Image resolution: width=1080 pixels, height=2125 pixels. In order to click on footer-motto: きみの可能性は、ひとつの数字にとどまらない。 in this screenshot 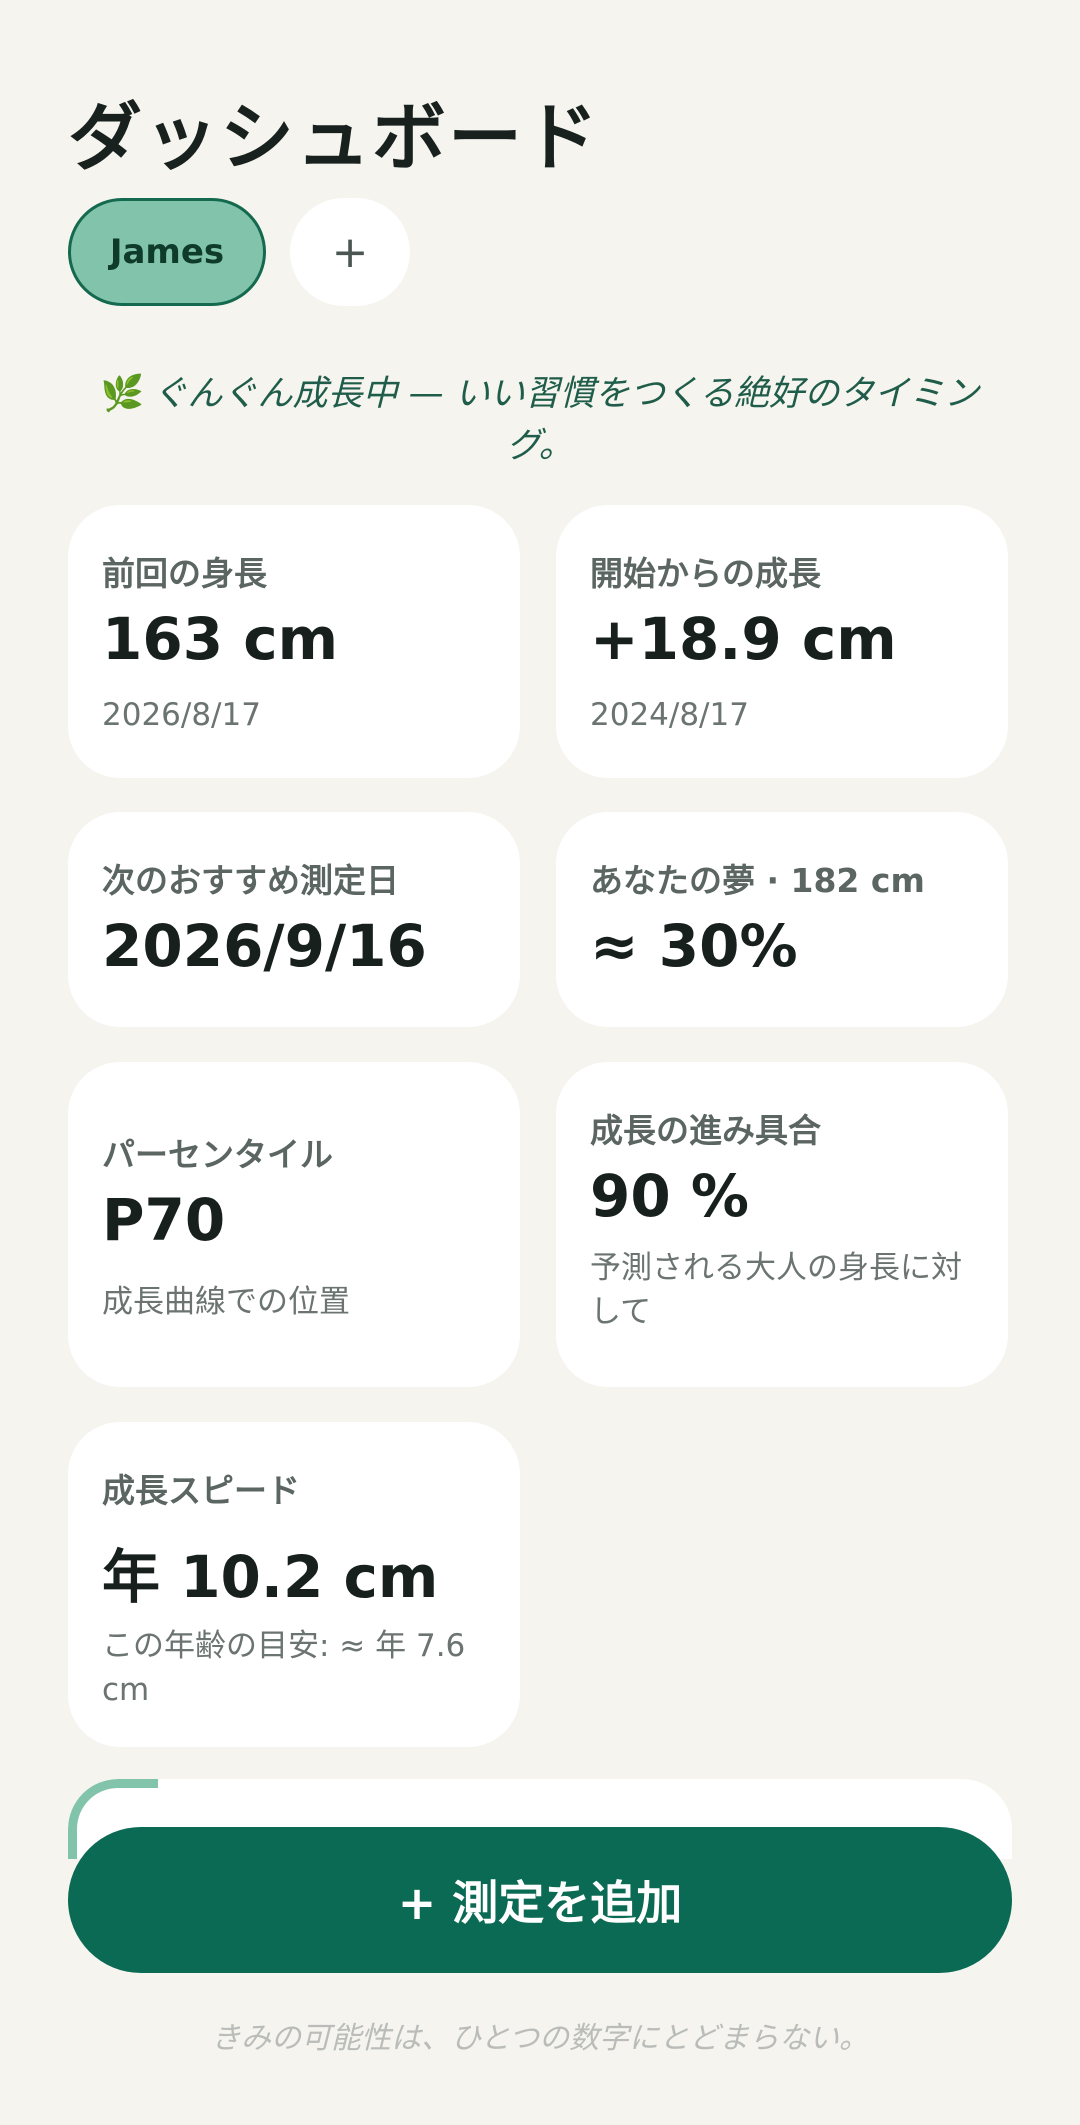, I will do `click(540, 2038)`.